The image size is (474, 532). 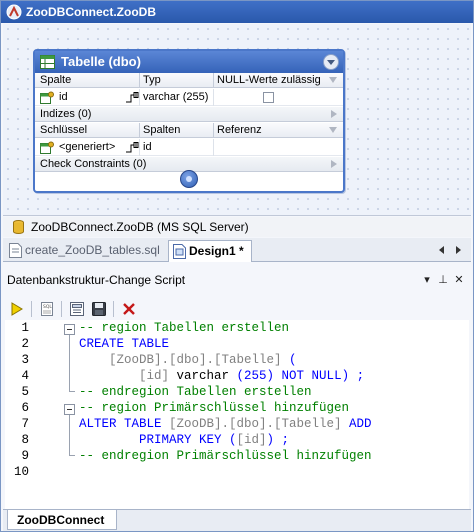 What do you see at coordinates (237, 309) in the screenshot?
I see `script-toolbar: SQL` at bounding box center [237, 309].